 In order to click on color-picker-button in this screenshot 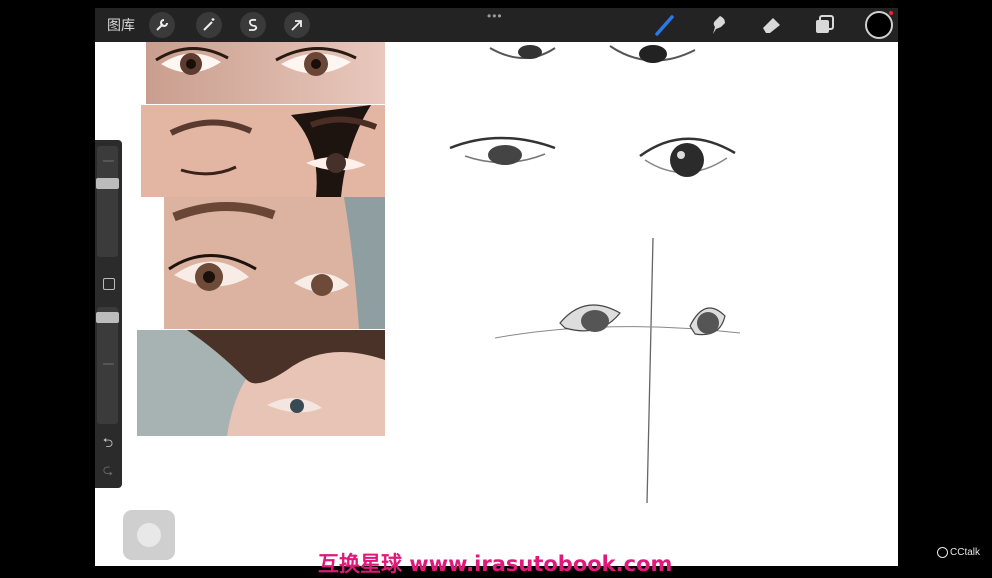, I will do `click(879, 25)`.